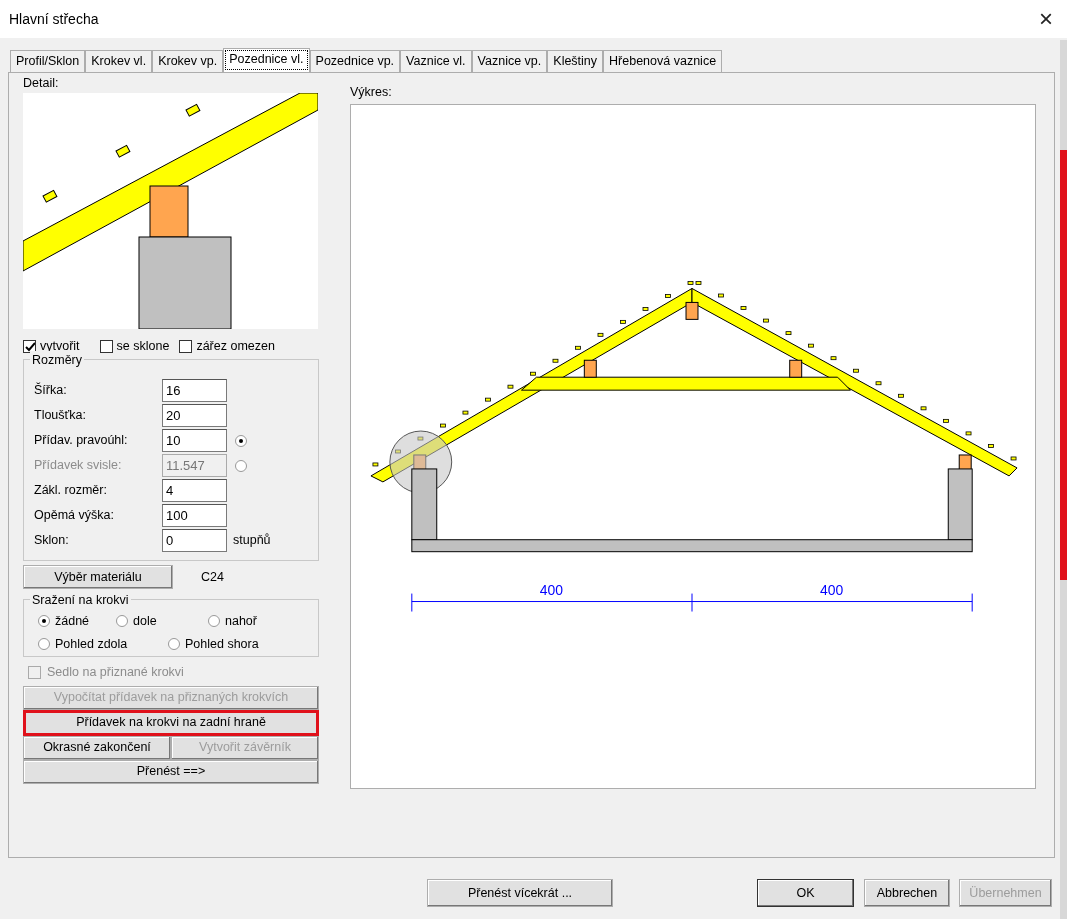  Describe the element at coordinates (509, 61) in the screenshot. I see `tab: Vaznice vp.` at that location.